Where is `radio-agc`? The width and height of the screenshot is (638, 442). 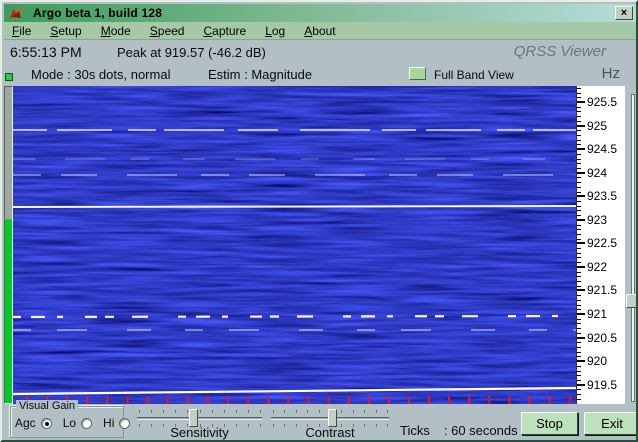 radio-agc is located at coordinates (46, 423).